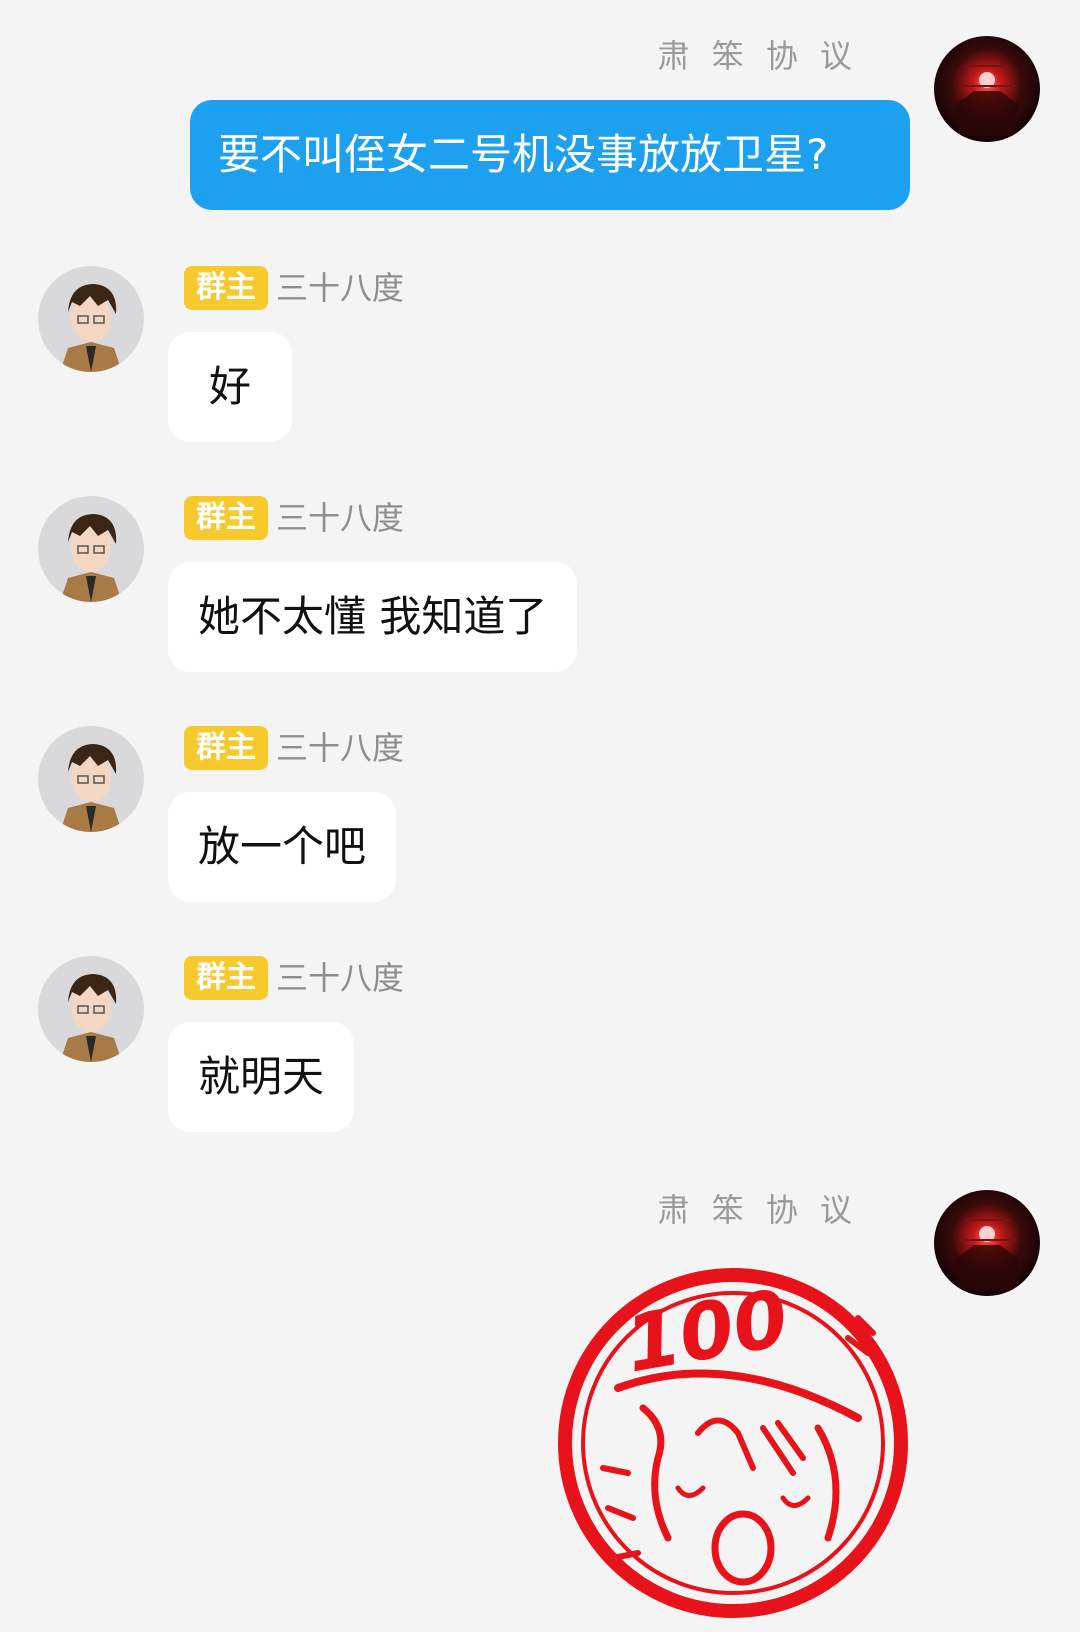 This screenshot has width=1080, height=1632. I want to click on incoming-message-bubble: 就明天, so click(261, 1077).